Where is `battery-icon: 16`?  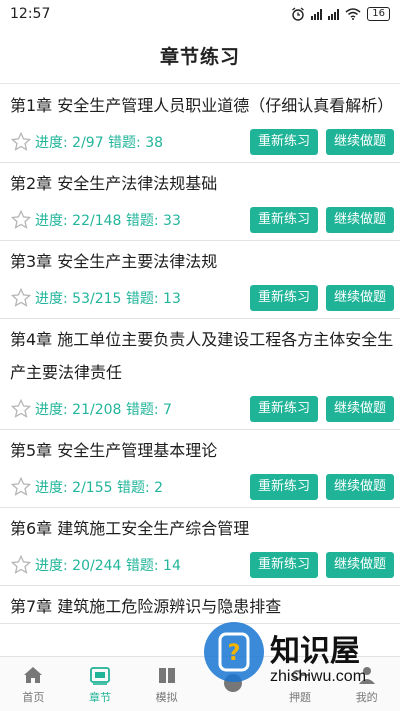
battery-icon: 16 is located at coordinates (378, 14).